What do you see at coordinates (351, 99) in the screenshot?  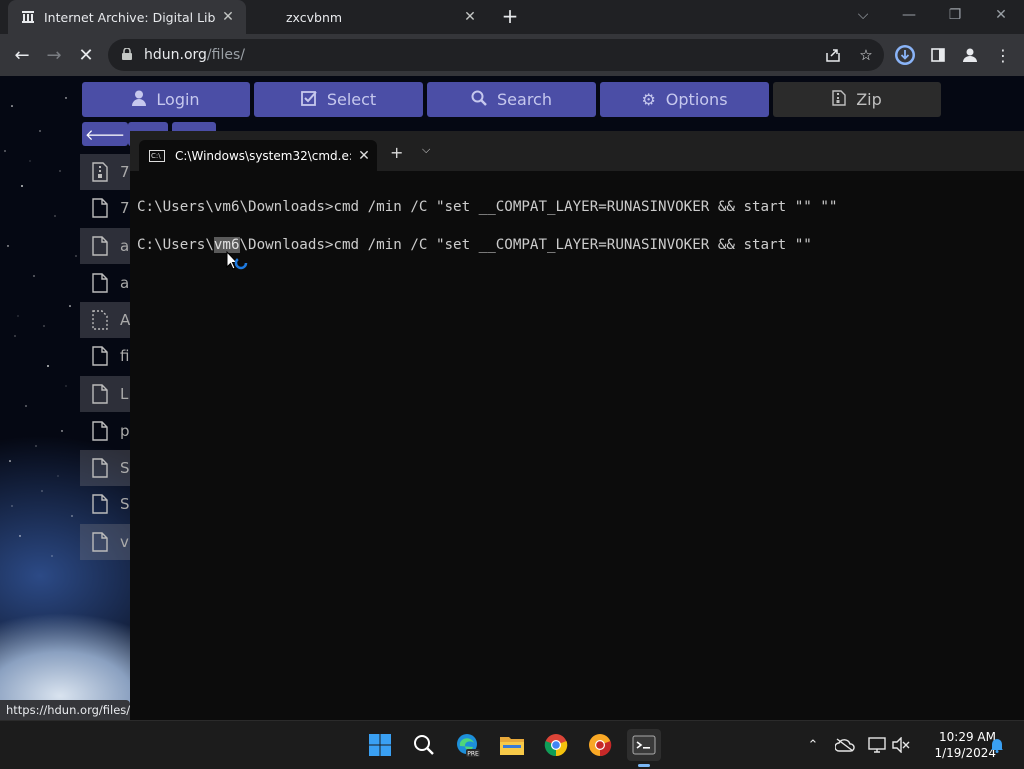 I see `select-label: Select` at bounding box center [351, 99].